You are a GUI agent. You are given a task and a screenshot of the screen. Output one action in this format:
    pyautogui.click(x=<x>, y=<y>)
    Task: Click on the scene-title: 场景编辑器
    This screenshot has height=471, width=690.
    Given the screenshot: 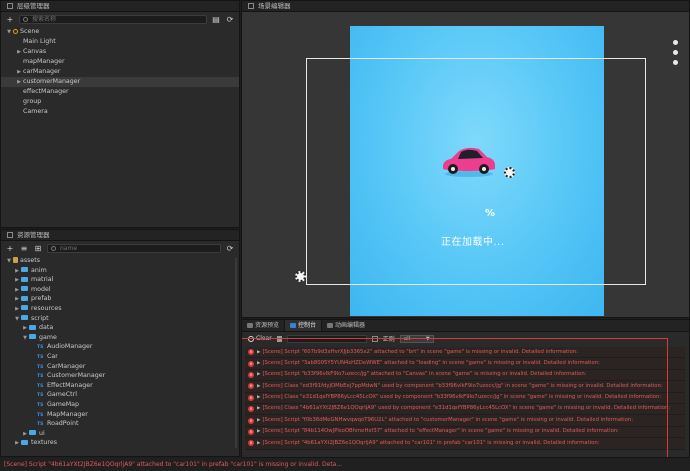 What is the action you would take?
    pyautogui.click(x=274, y=5)
    